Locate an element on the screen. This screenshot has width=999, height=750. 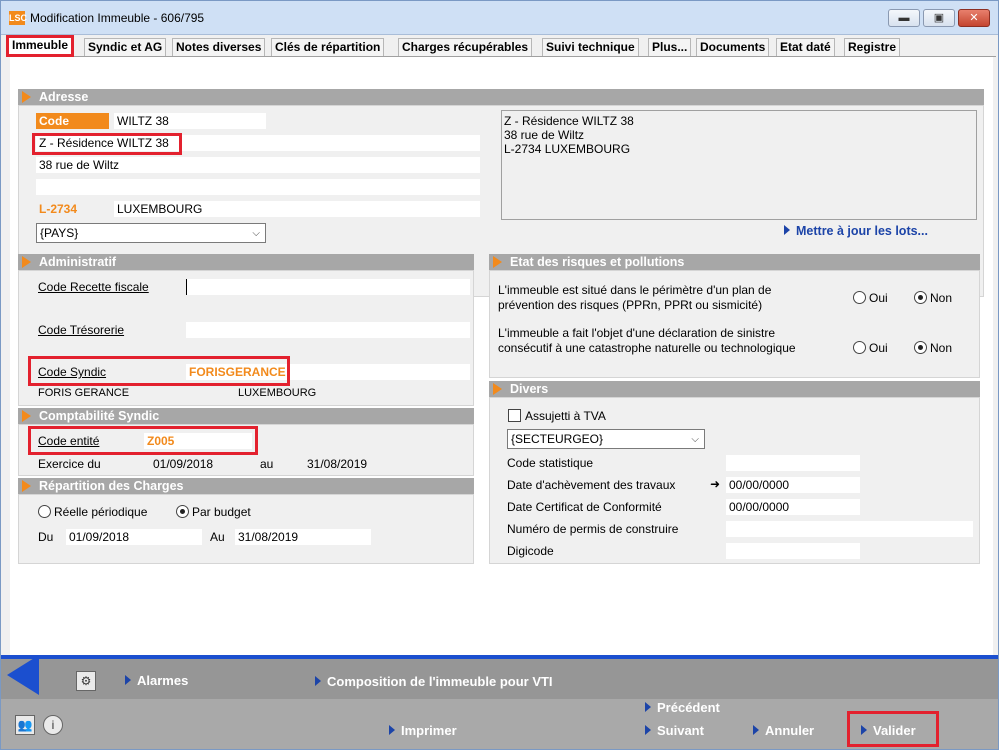
risques-header: Etat des risques et pollutions is located at coordinates (734, 262).